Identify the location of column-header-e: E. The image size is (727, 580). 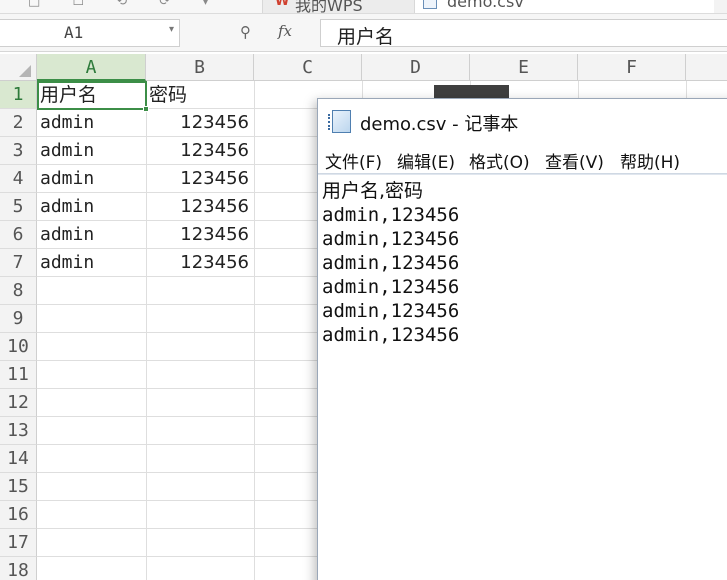
(524, 67).